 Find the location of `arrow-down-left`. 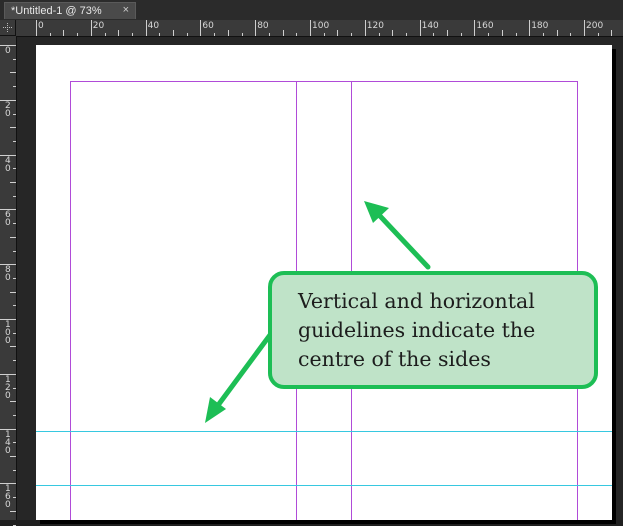

arrow-down-left is located at coordinates (239, 377).